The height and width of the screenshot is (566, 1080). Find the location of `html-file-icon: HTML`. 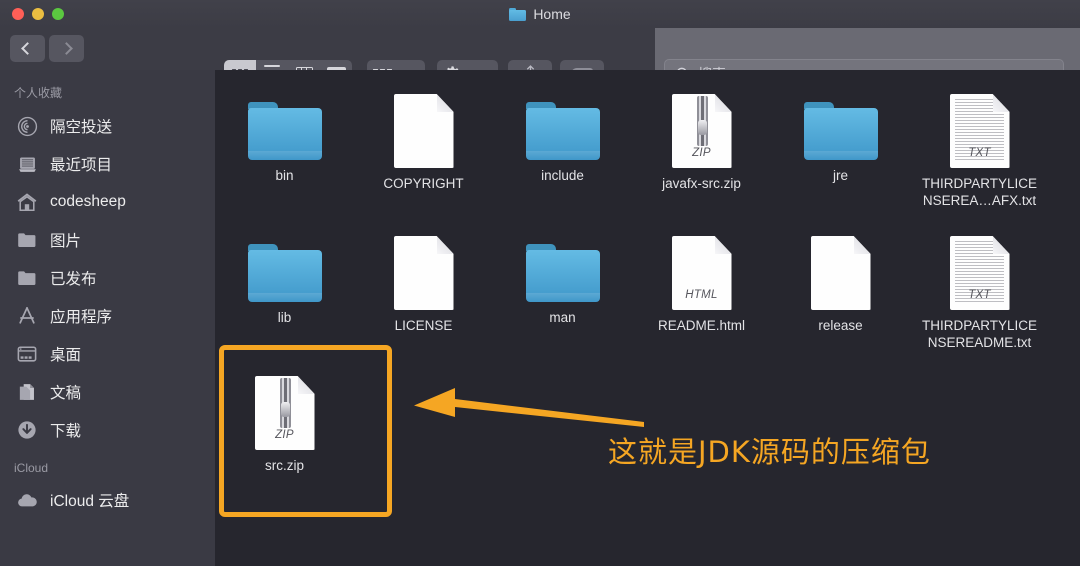

html-file-icon: HTML is located at coordinates (701, 273).